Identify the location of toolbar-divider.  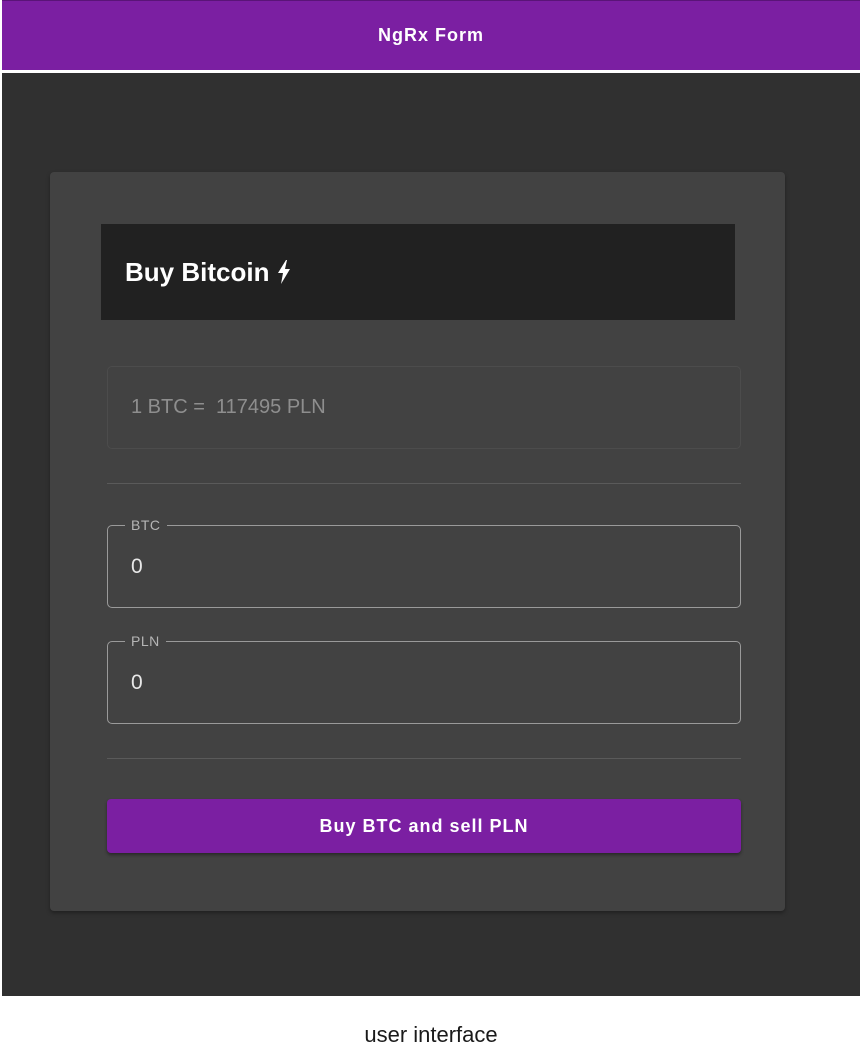
(431, 71).